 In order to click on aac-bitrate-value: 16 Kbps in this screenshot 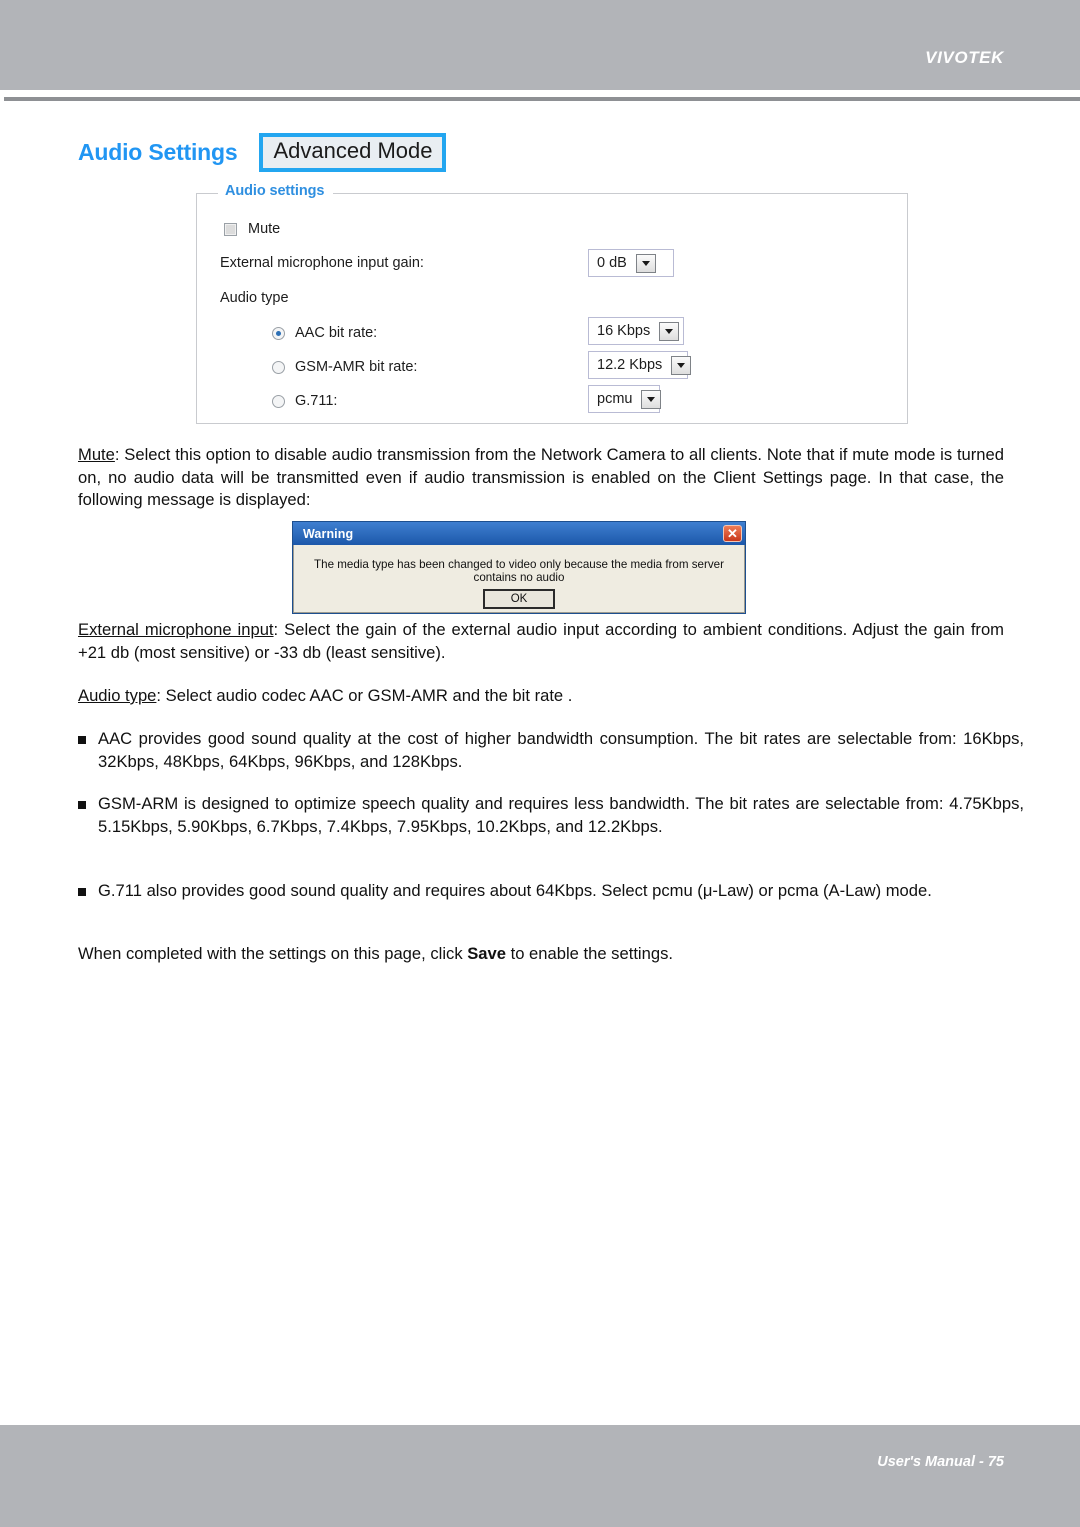, I will do `click(624, 331)`.